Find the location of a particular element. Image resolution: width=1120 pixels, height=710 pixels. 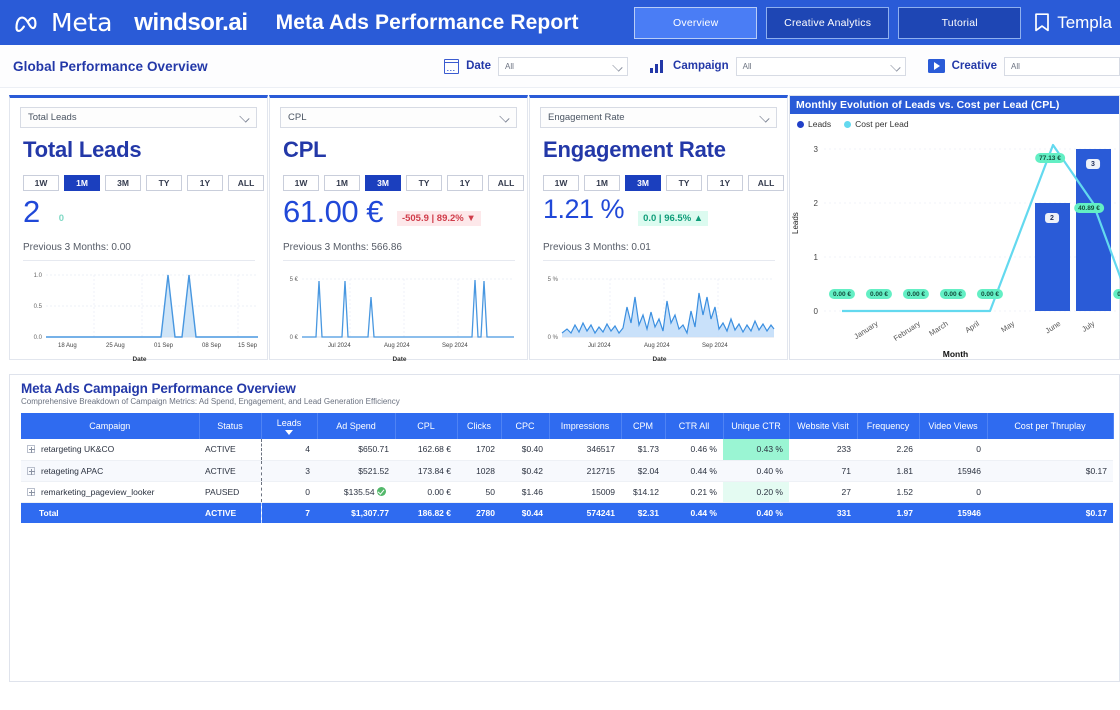

legend-label-leads: Leads is located at coordinates (820, 124).